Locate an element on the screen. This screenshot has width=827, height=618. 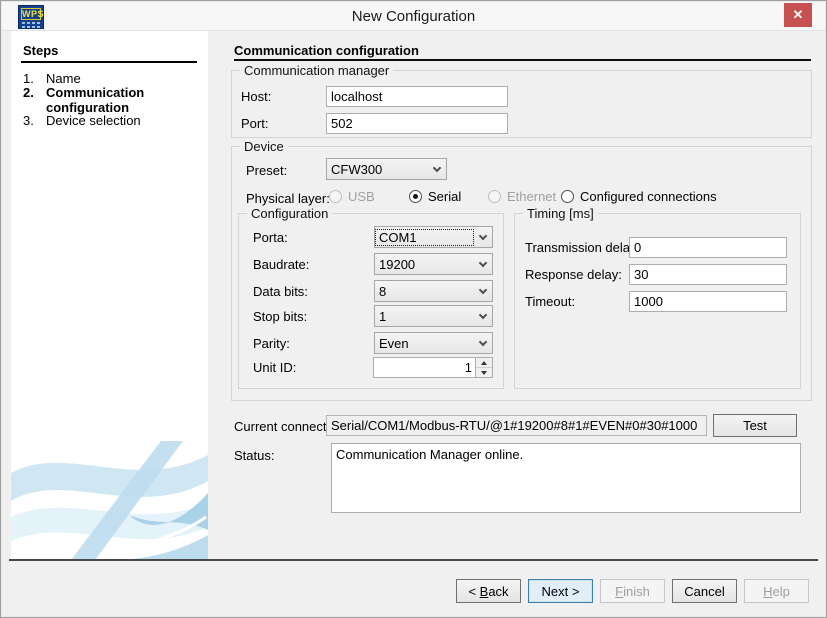
preset-value: CFW300 is located at coordinates (357, 169).